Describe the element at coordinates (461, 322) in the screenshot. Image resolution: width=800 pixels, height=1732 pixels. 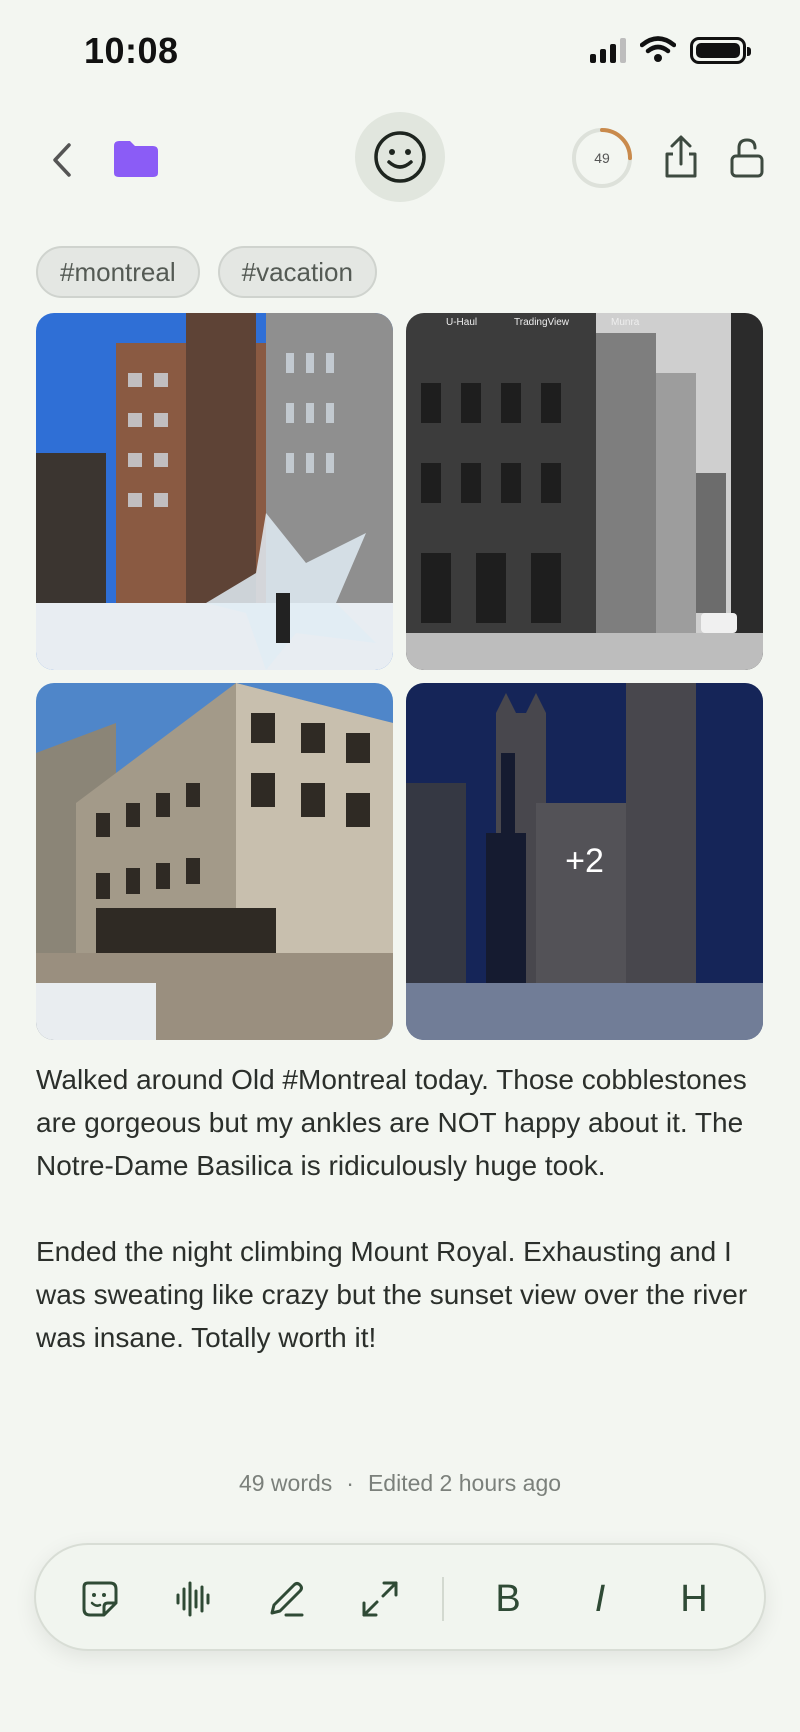
I see `photo-caption: U-Haul` at that location.